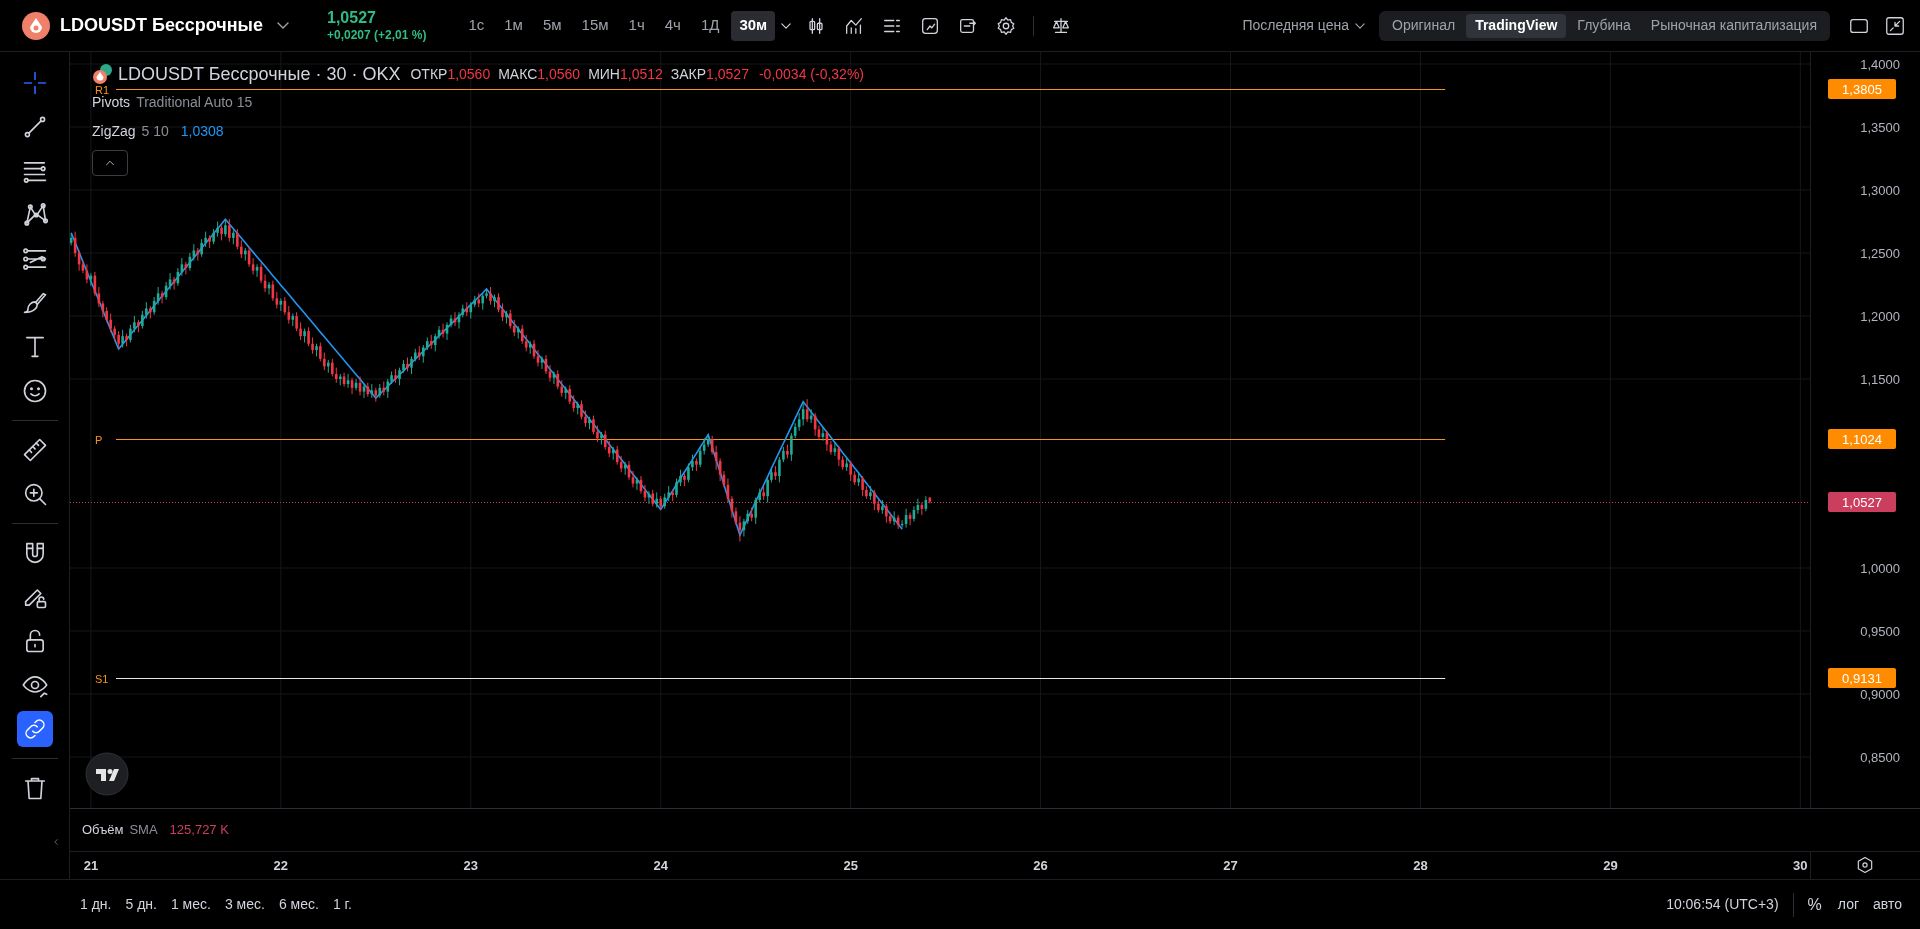 This screenshot has height=929, width=1920. What do you see at coordinates (1880, 253) in the screenshot?
I see `price-tick: 1,2500` at bounding box center [1880, 253].